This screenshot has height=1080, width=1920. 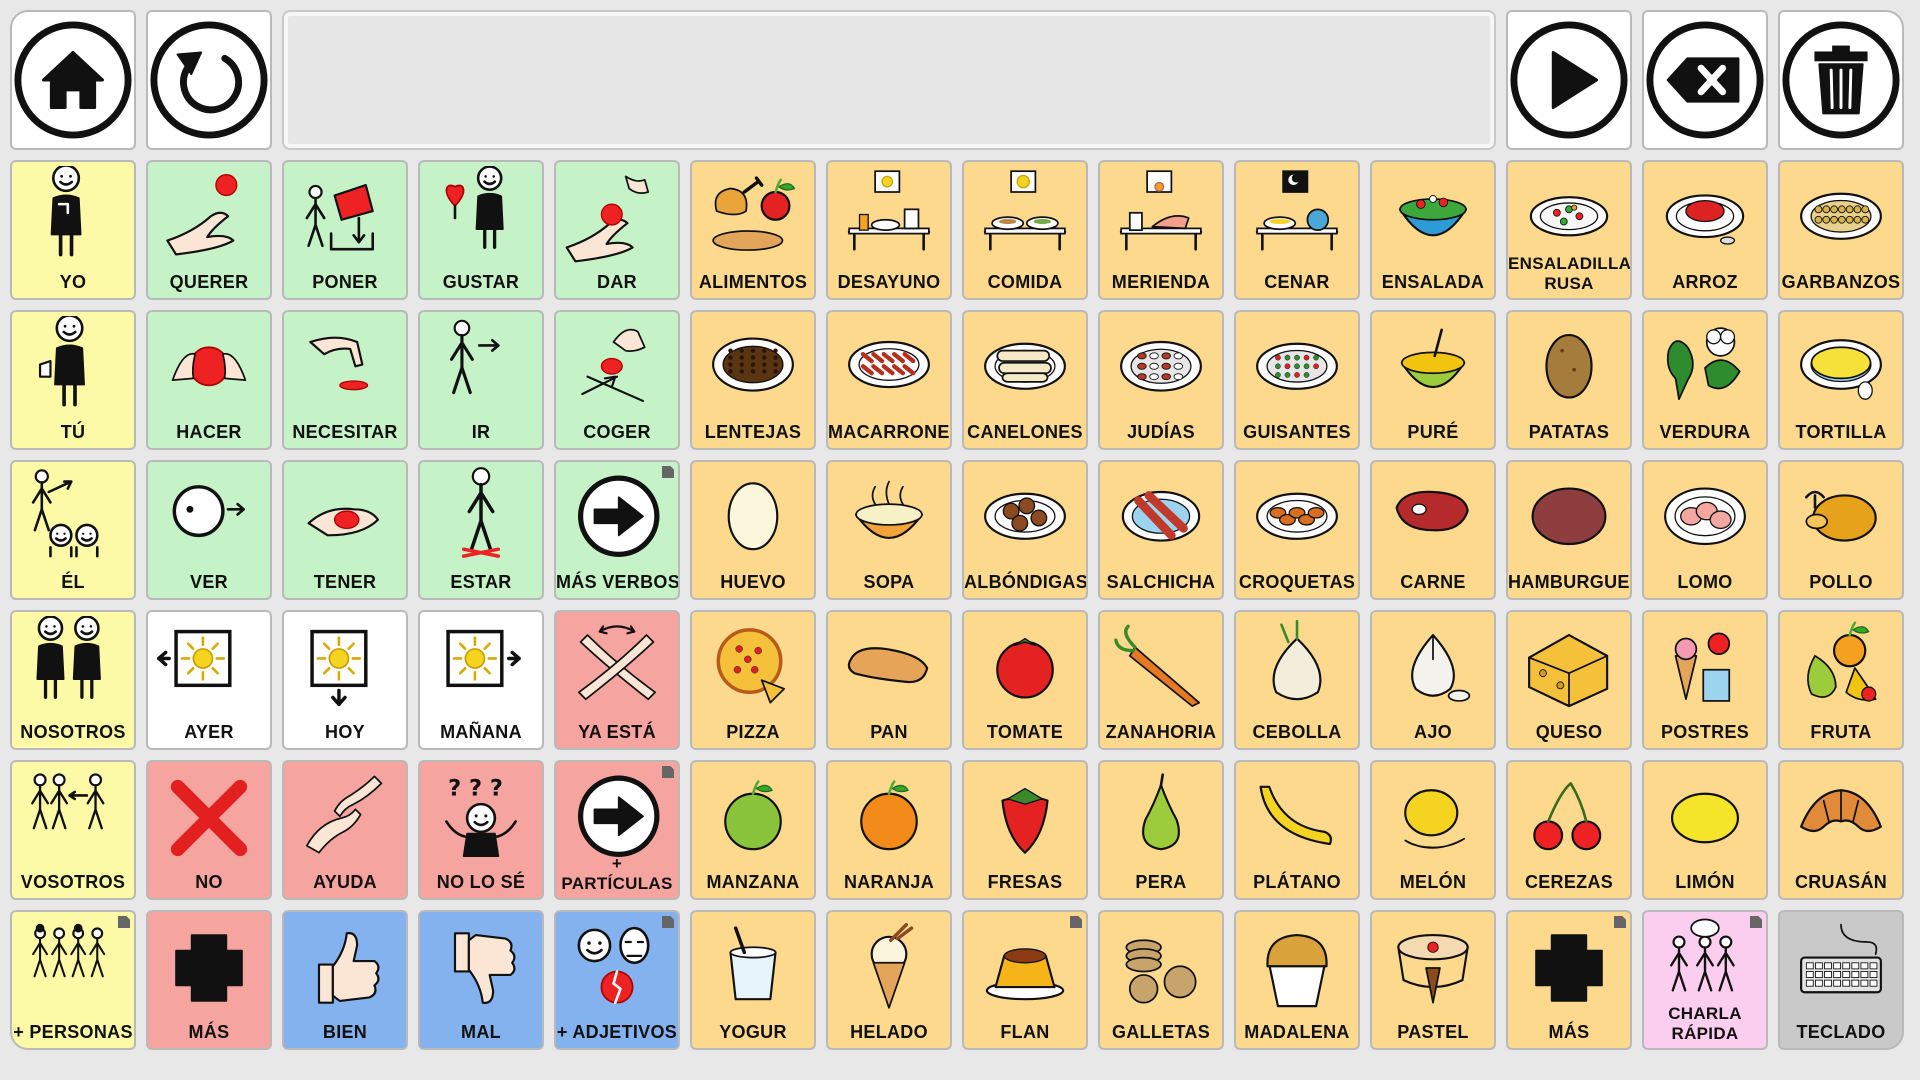 I want to click on cell-carne: CARNE, so click(x=1433, y=530).